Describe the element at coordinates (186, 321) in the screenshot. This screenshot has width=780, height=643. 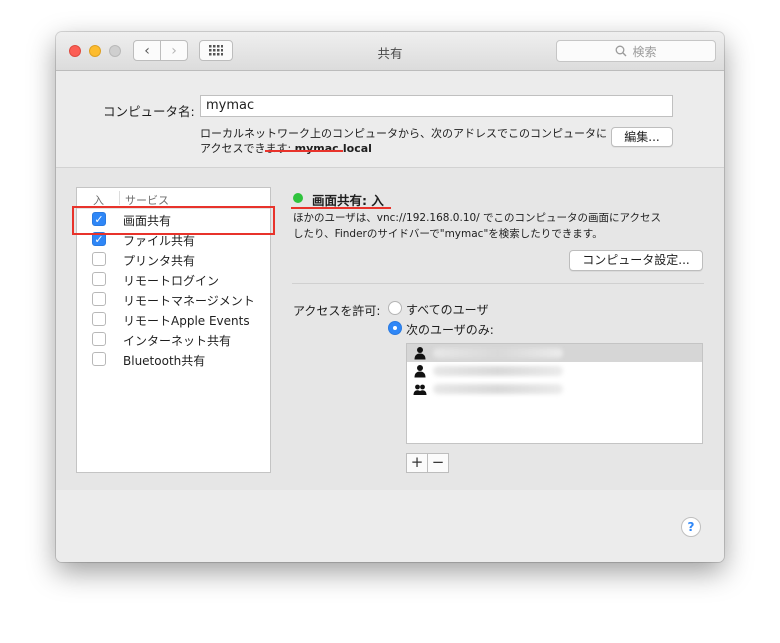
I see `service-label: リモートApple Events` at that location.